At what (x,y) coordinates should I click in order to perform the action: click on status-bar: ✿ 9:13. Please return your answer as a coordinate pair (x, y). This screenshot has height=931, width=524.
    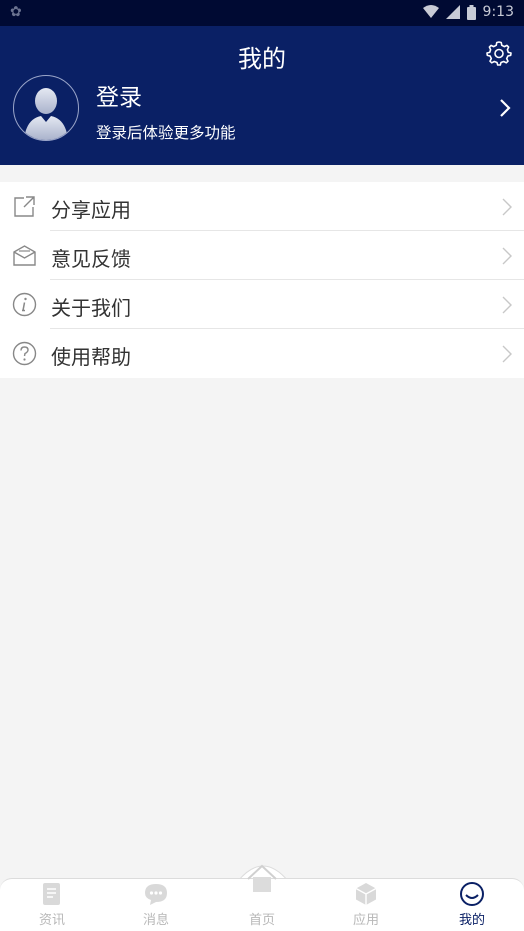
    Looking at the image, I should click on (262, 13).